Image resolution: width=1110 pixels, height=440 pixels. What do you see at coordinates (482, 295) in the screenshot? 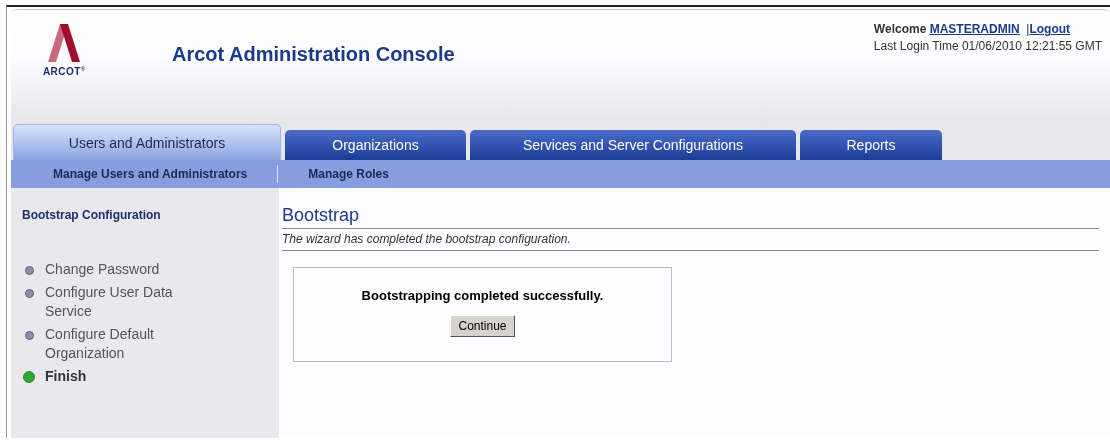
I see `success-message: Bootstrapping completed successfully.` at bounding box center [482, 295].